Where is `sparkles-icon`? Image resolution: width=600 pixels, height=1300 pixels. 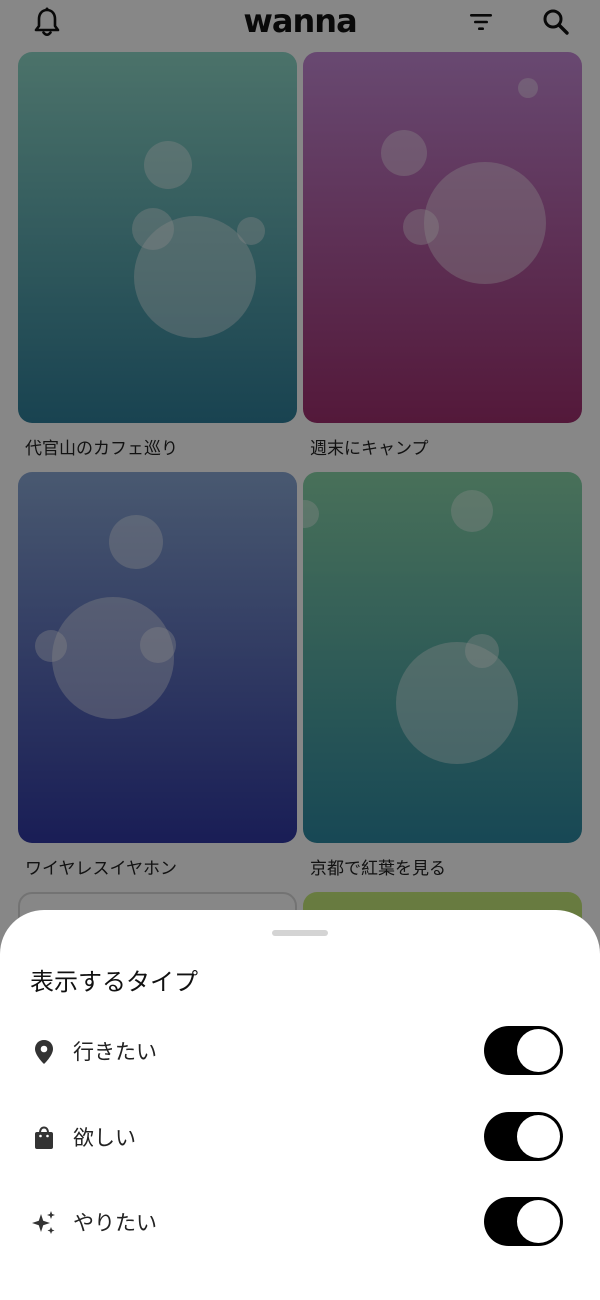 sparkles-icon is located at coordinates (44, 1223).